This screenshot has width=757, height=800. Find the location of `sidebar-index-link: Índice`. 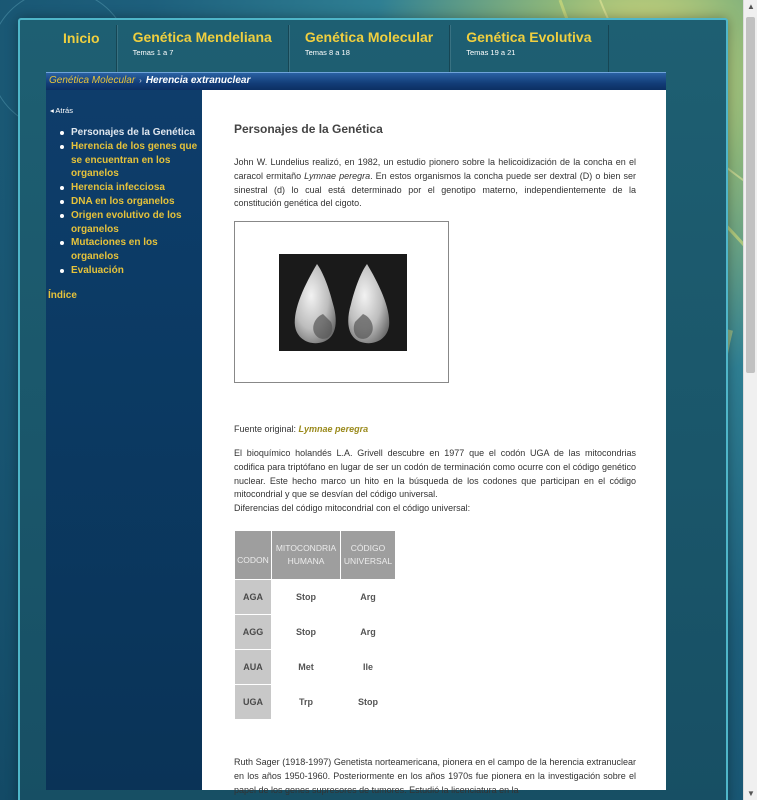

sidebar-index-link: Índice is located at coordinates (62, 295).